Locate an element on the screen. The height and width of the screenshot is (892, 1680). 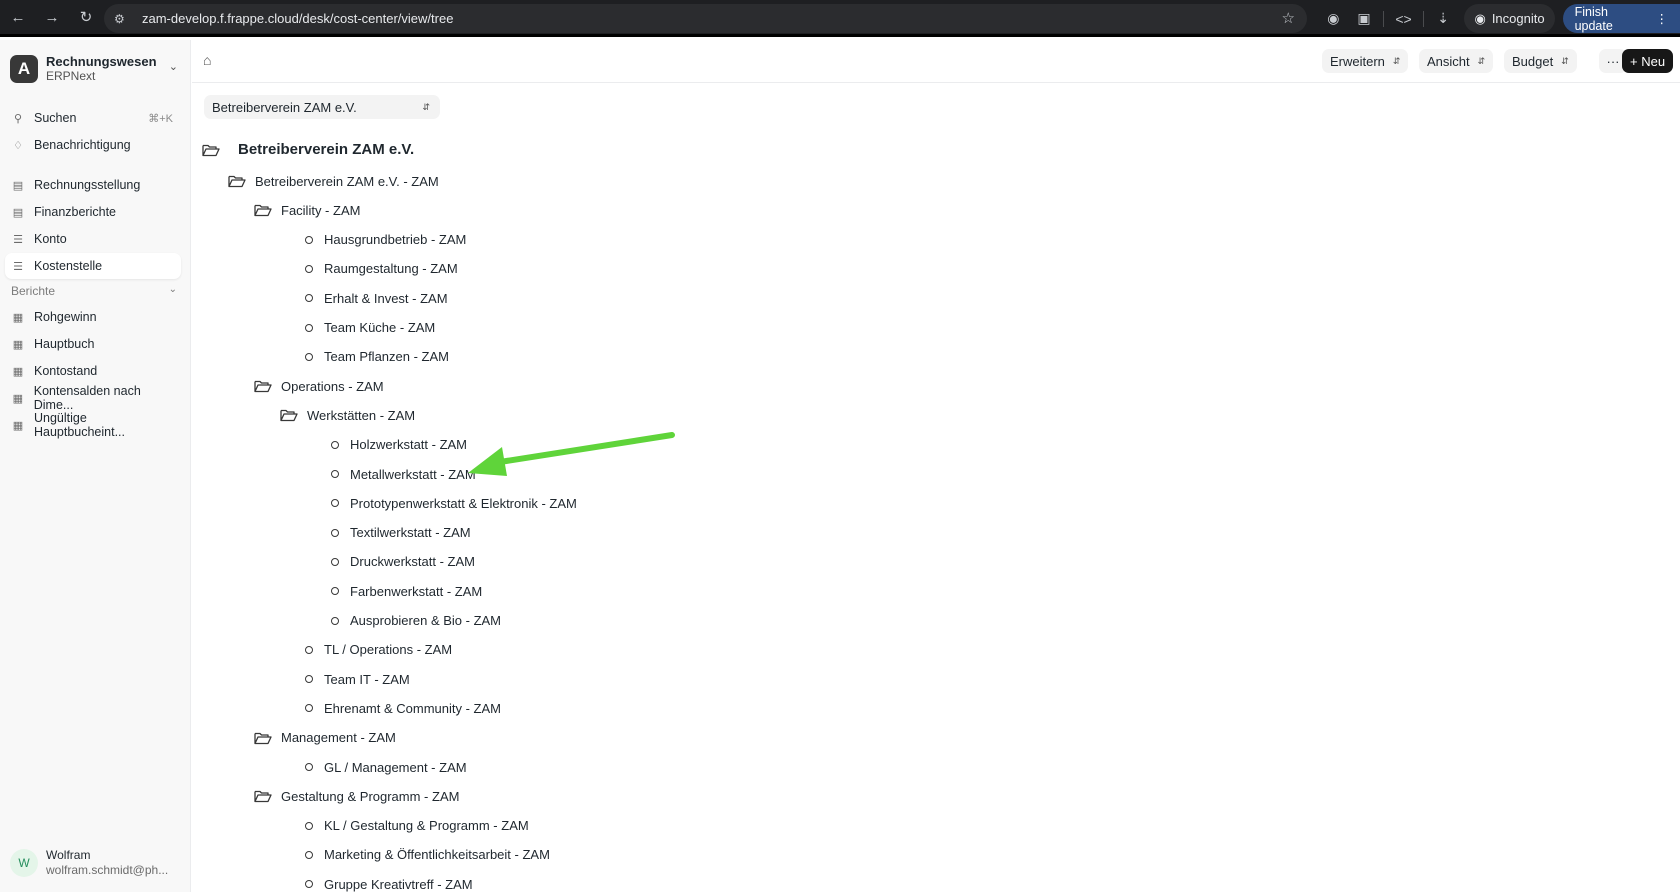
tree-node-label: Marketing & Öffentlichkeitsarbeit - ZAM is located at coordinates (437, 855).